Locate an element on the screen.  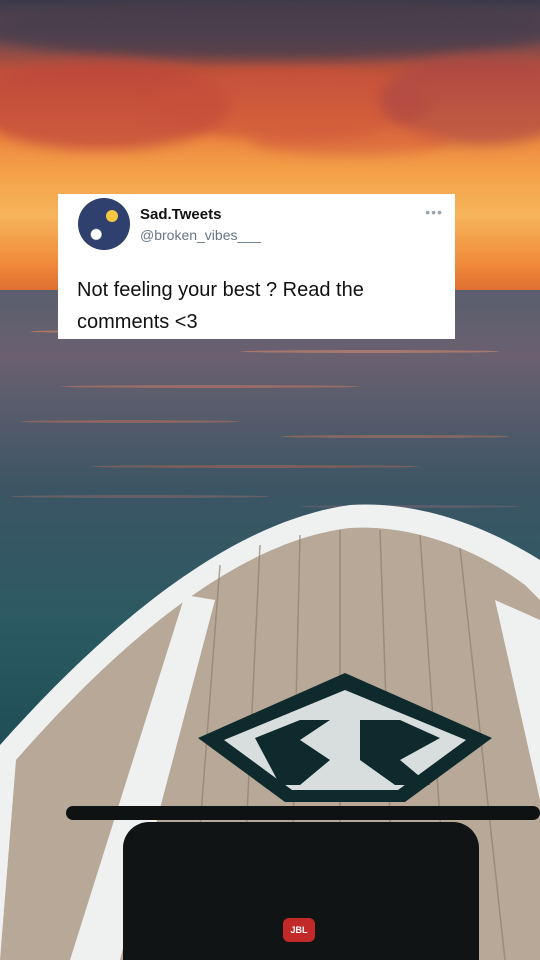
bluetooth-speaker: JBL is located at coordinates (301, 891).